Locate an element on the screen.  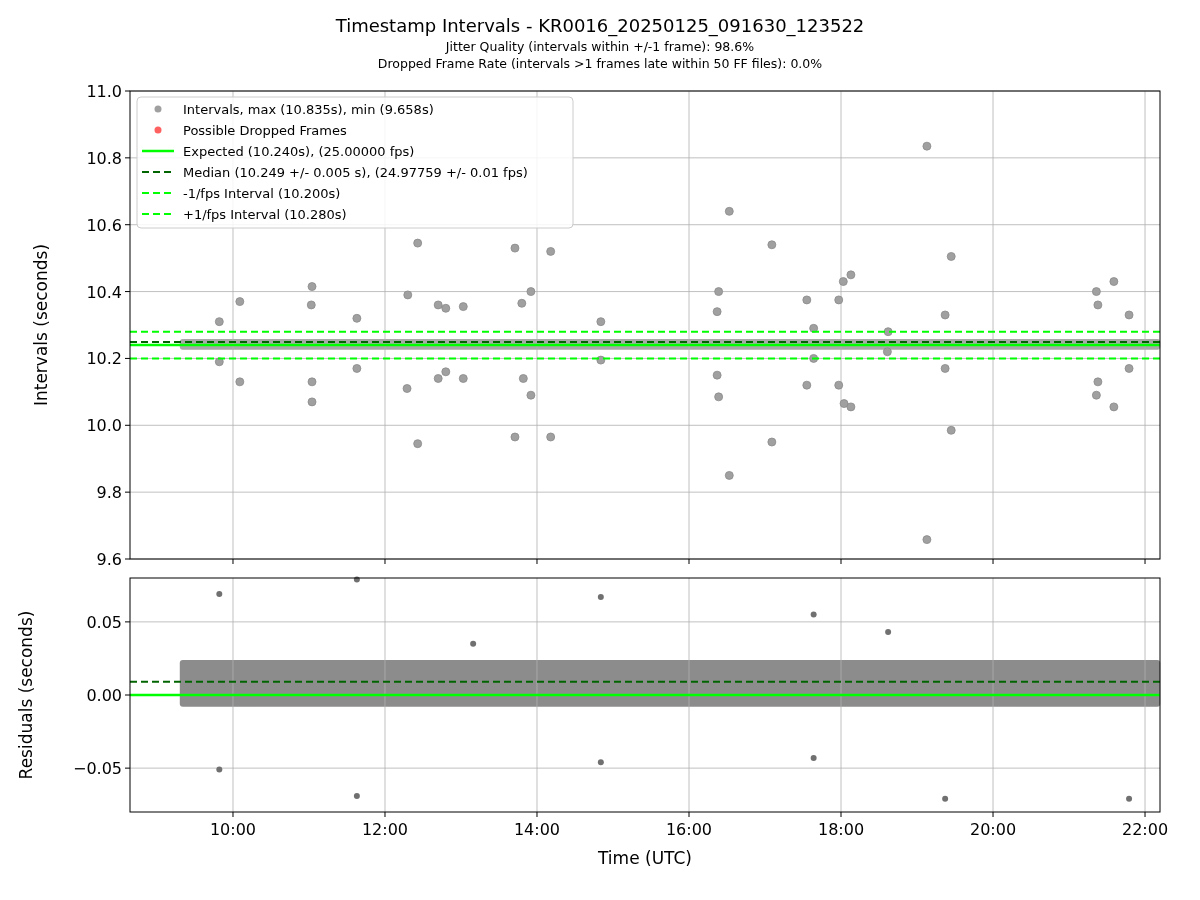
legend-label: Median (10.249 +/- 0.005 s), (24.97759 +/- 0.01 fps) is located at coordinates (355, 172).